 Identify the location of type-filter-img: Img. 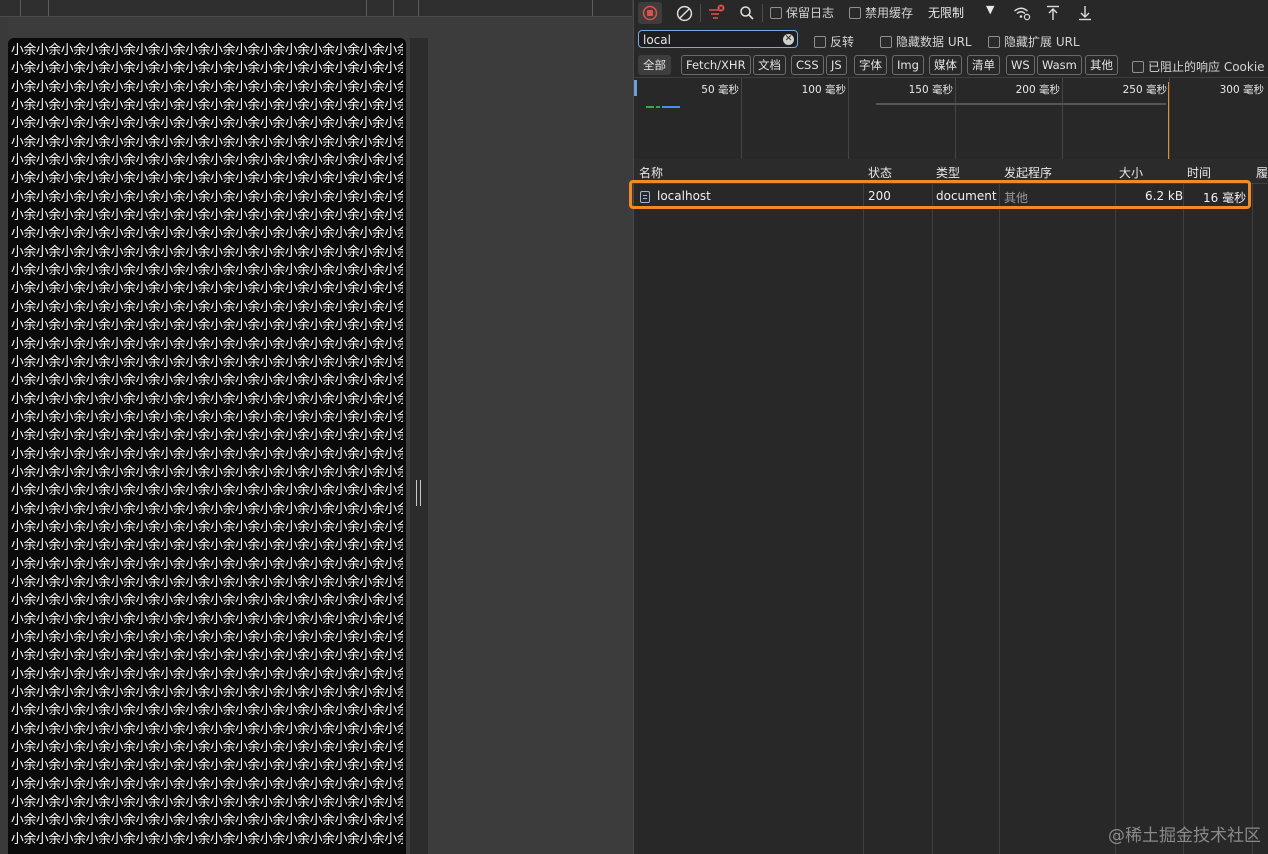
(908, 65).